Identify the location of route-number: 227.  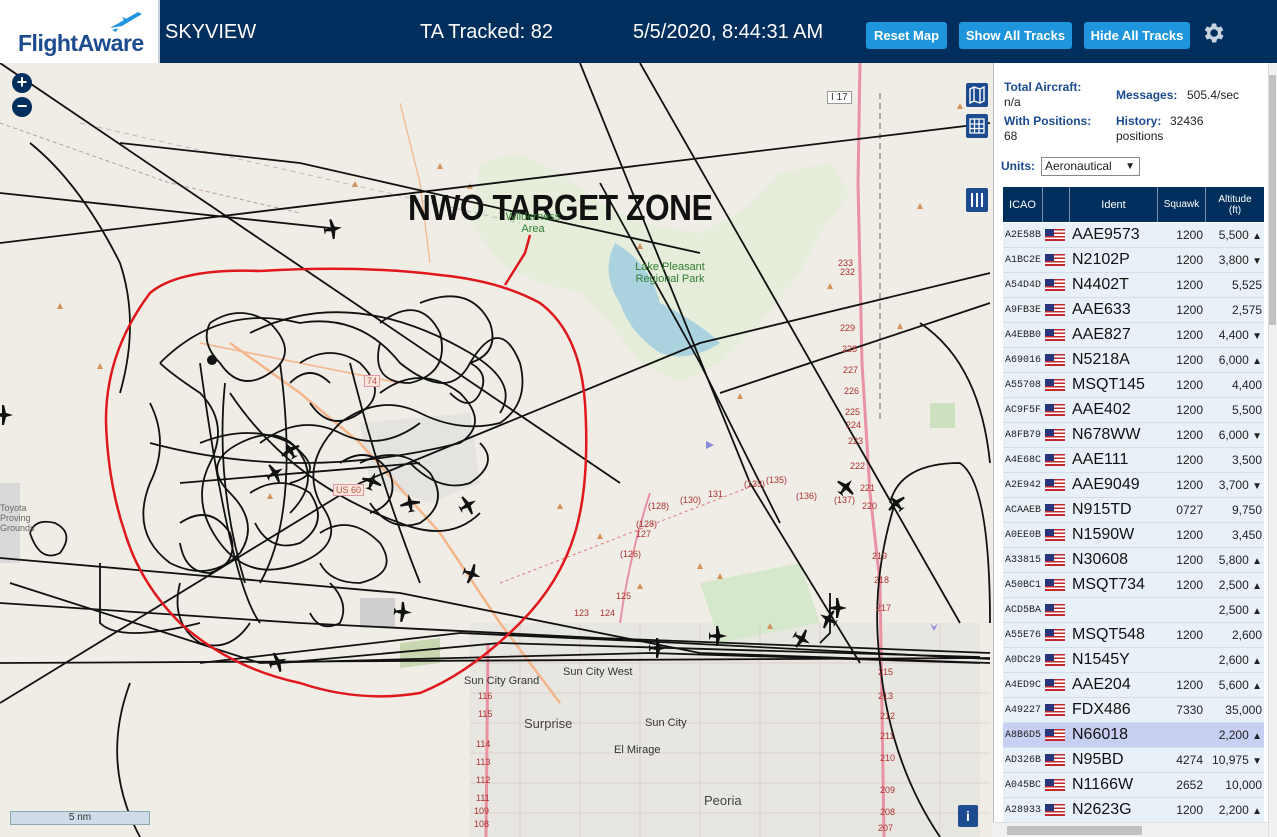
(851, 370).